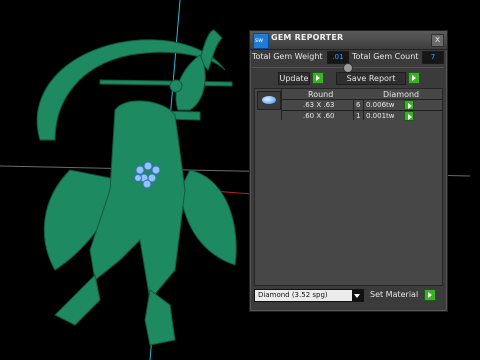 The height and width of the screenshot is (360, 480). I want to click on panel-titlebar: sw GEM REPORTER x, so click(348, 40).